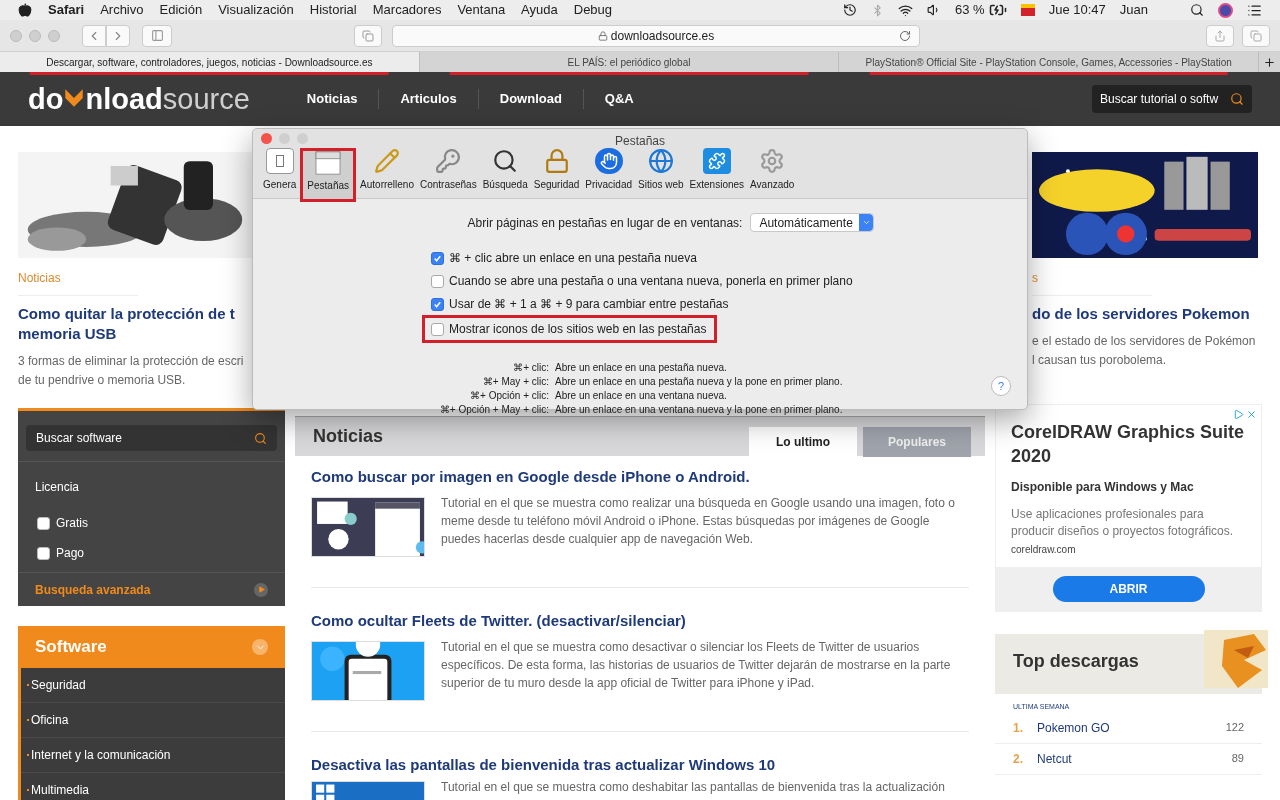 Image resolution: width=1280 pixels, height=800 pixels. I want to click on ranking-row: 2. Netcut 89, so click(1128, 759).